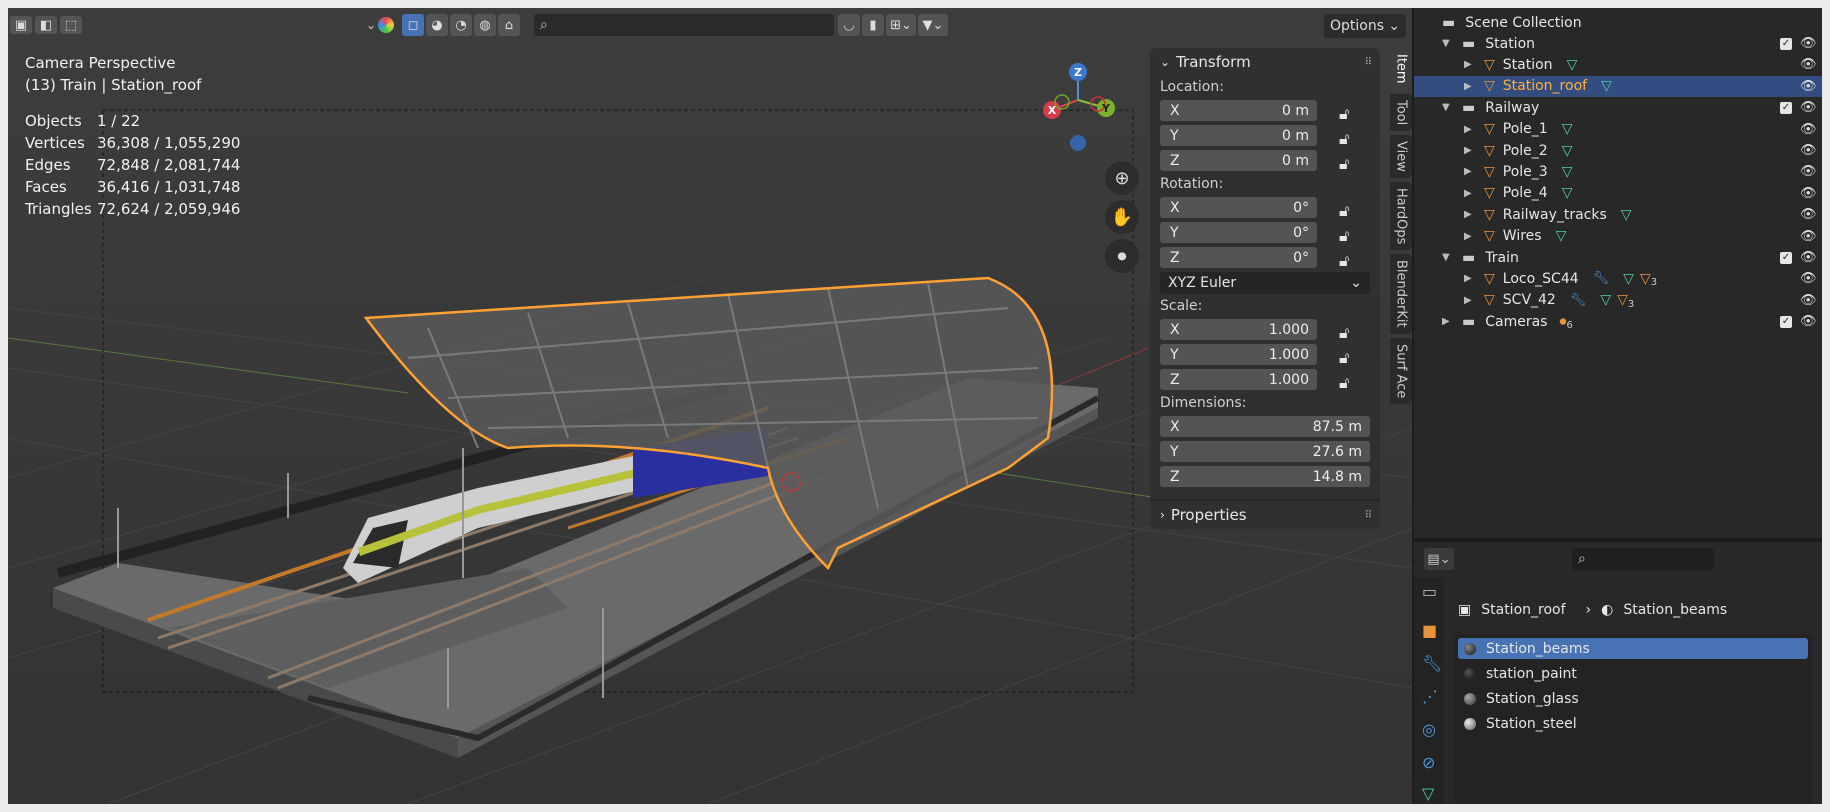 This screenshot has width=1830, height=812. What do you see at coordinates (1618, 214) in the screenshot?
I see `outliner-object-row: ▶ ▽ Railway_tracks ▽ 👁︎` at bounding box center [1618, 214].